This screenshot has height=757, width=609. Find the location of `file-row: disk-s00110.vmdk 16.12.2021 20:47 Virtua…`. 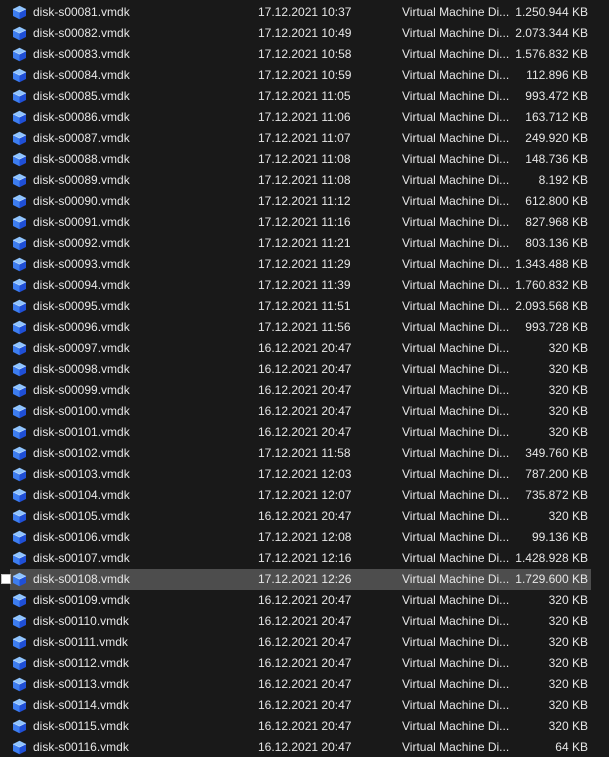

file-row: disk-s00110.vmdk 16.12.2021 20:47 Virtua… is located at coordinates (304, 621).